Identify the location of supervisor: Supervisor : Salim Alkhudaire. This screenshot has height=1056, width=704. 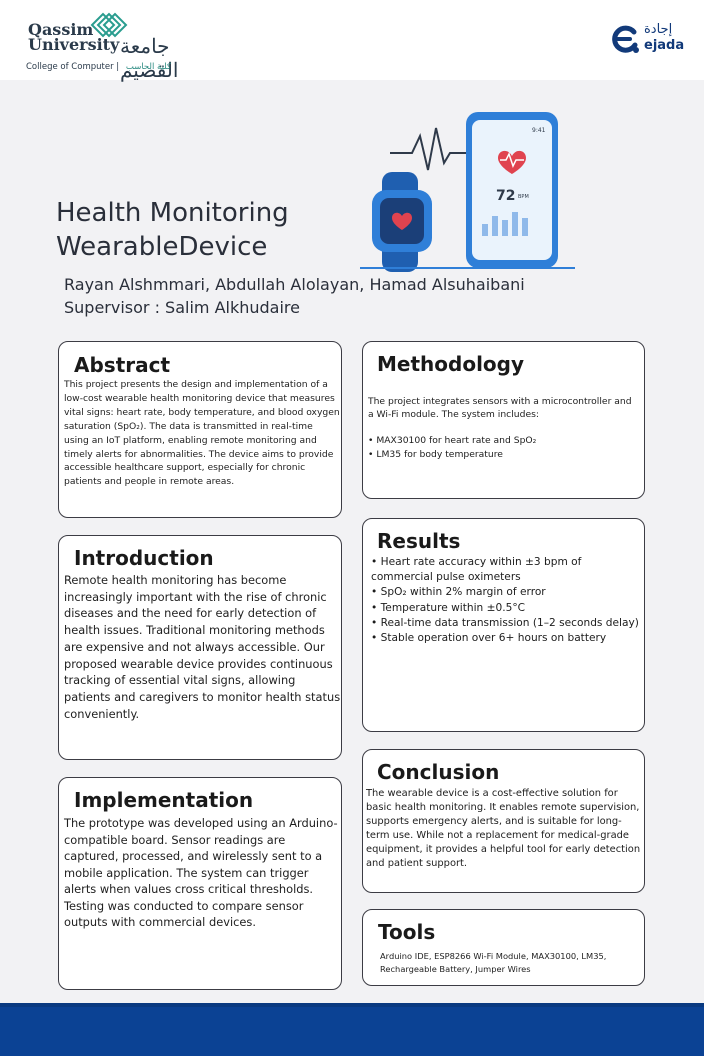
(182, 307).